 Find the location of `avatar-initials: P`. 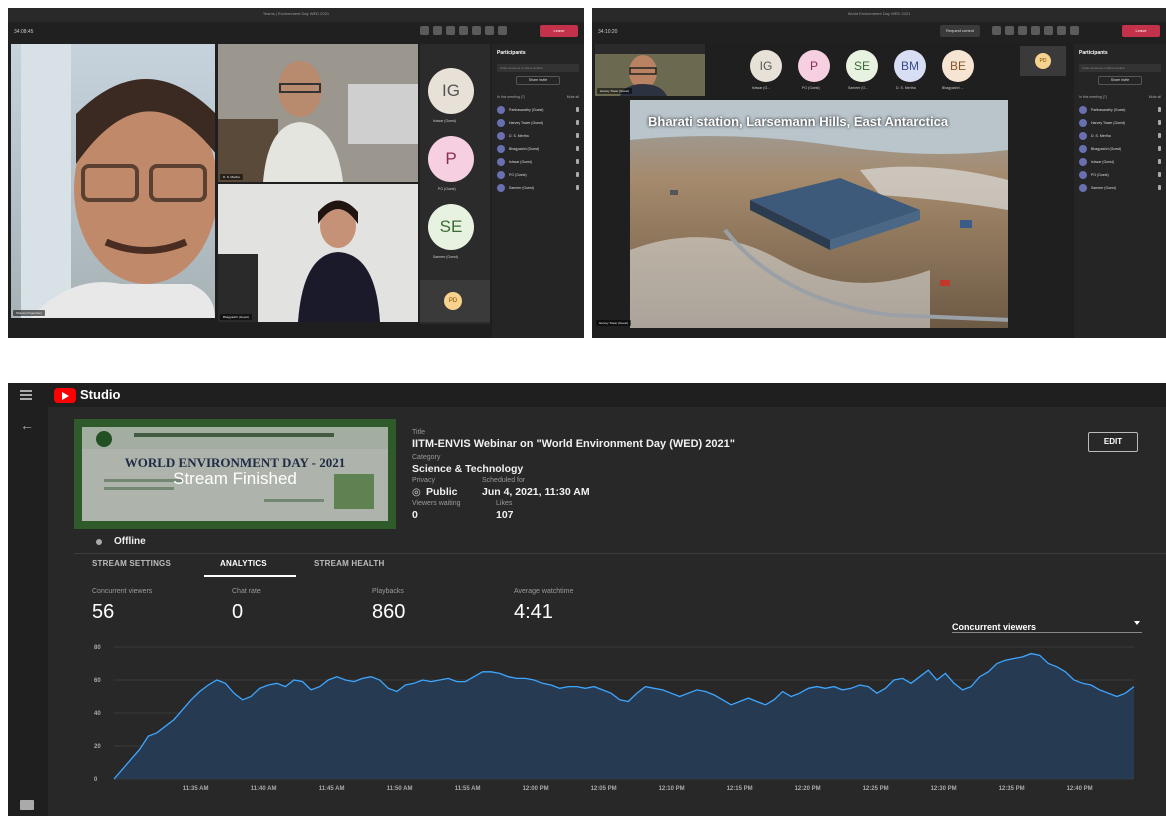

avatar-initials: P is located at coordinates (451, 158).